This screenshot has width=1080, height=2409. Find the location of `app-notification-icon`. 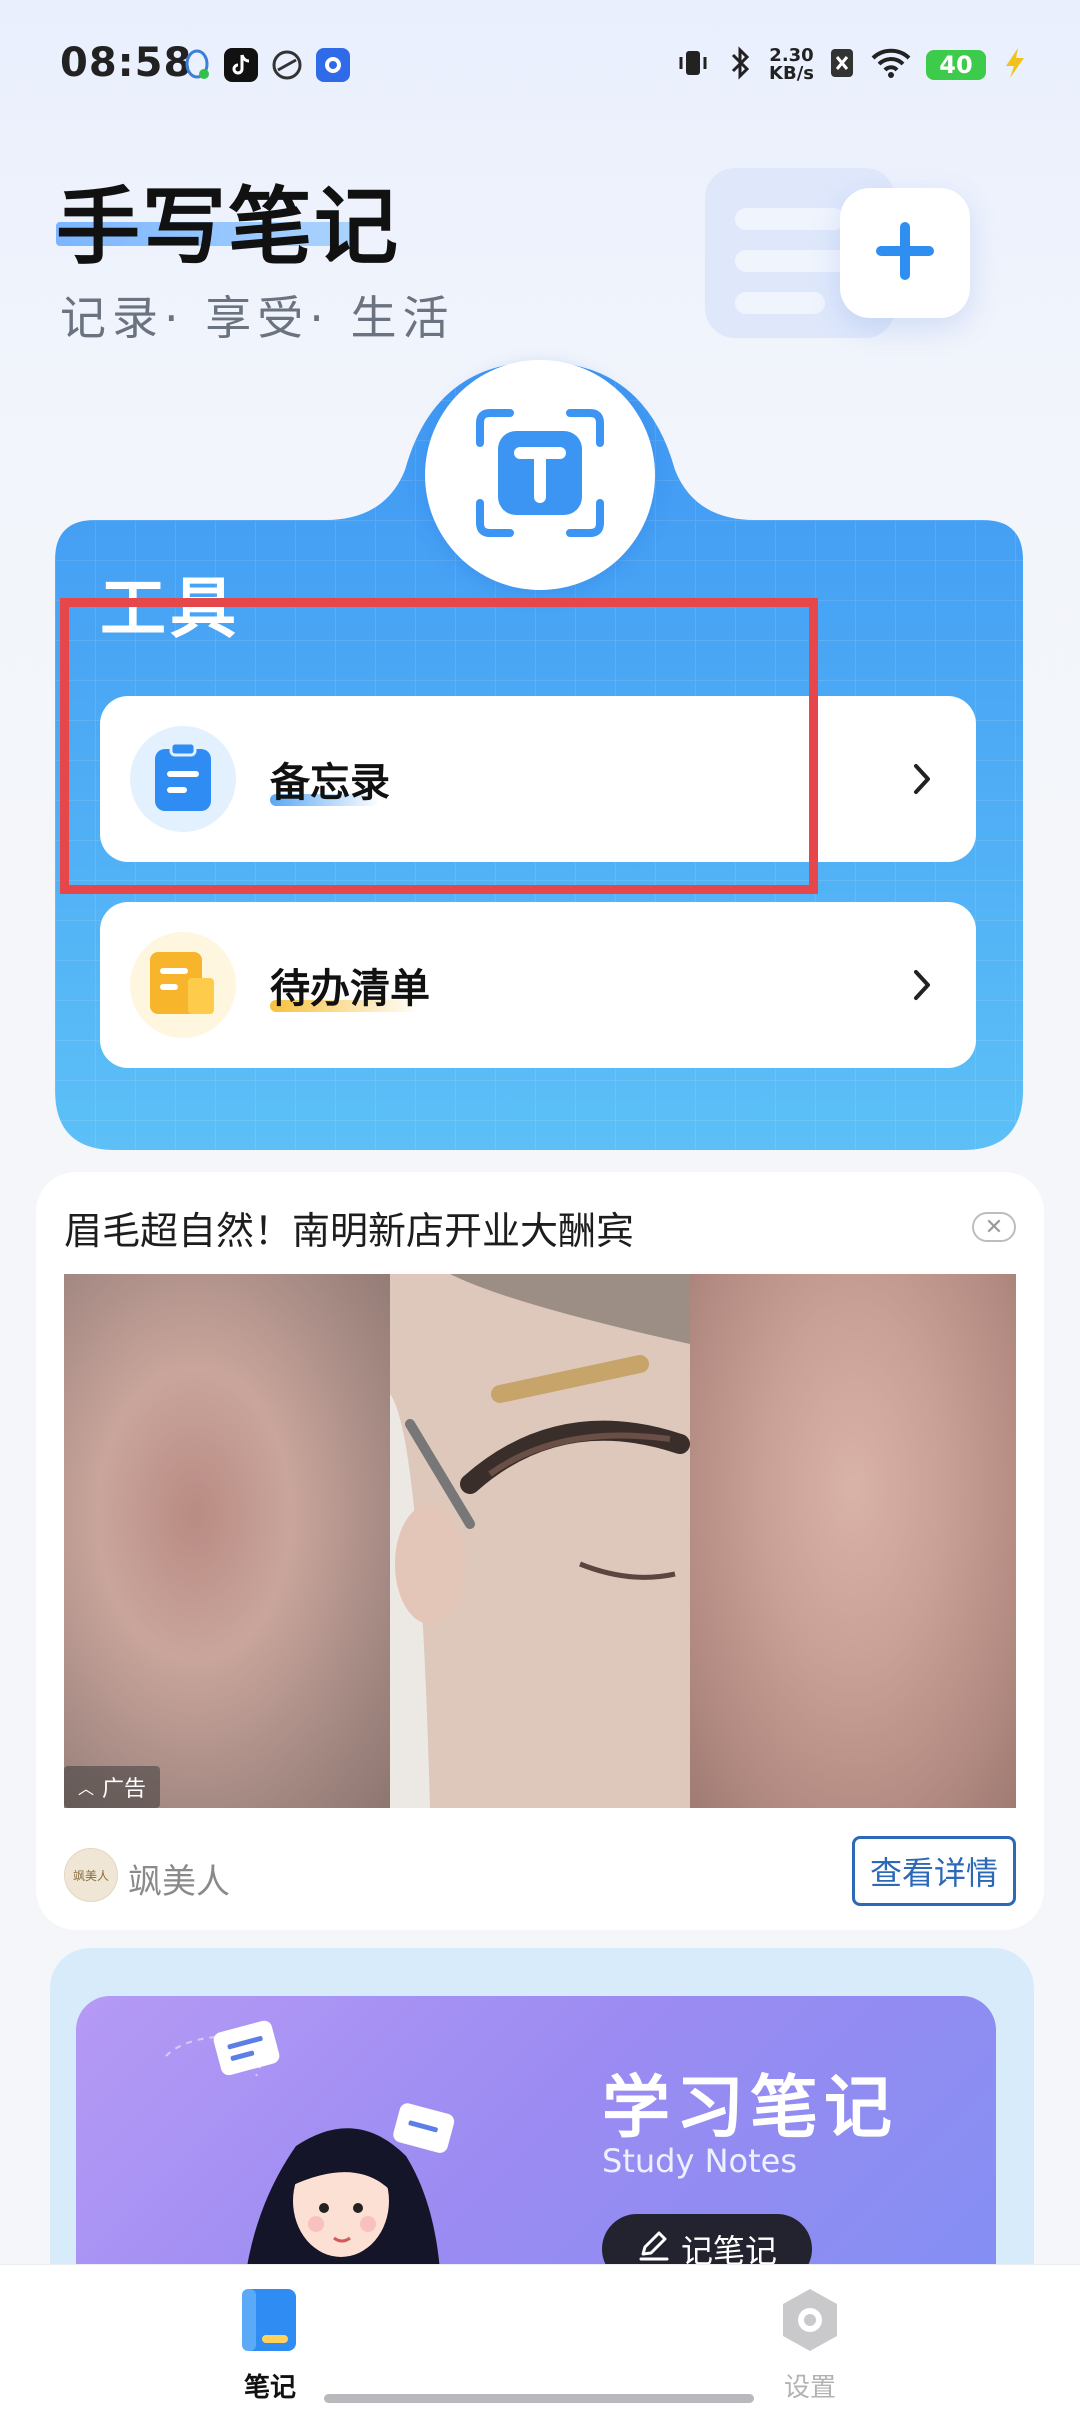

app-notification-icon is located at coordinates (287, 65).